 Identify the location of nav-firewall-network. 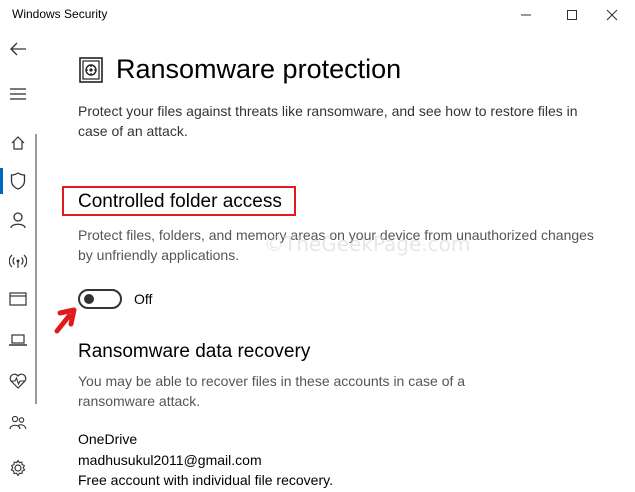
(18, 261).